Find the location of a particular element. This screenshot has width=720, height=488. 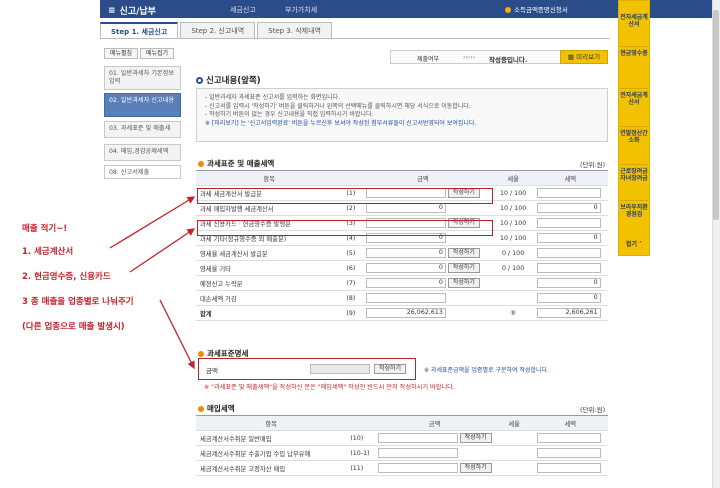

chevron-up-icon: ˄ is located at coordinates (639, 244).